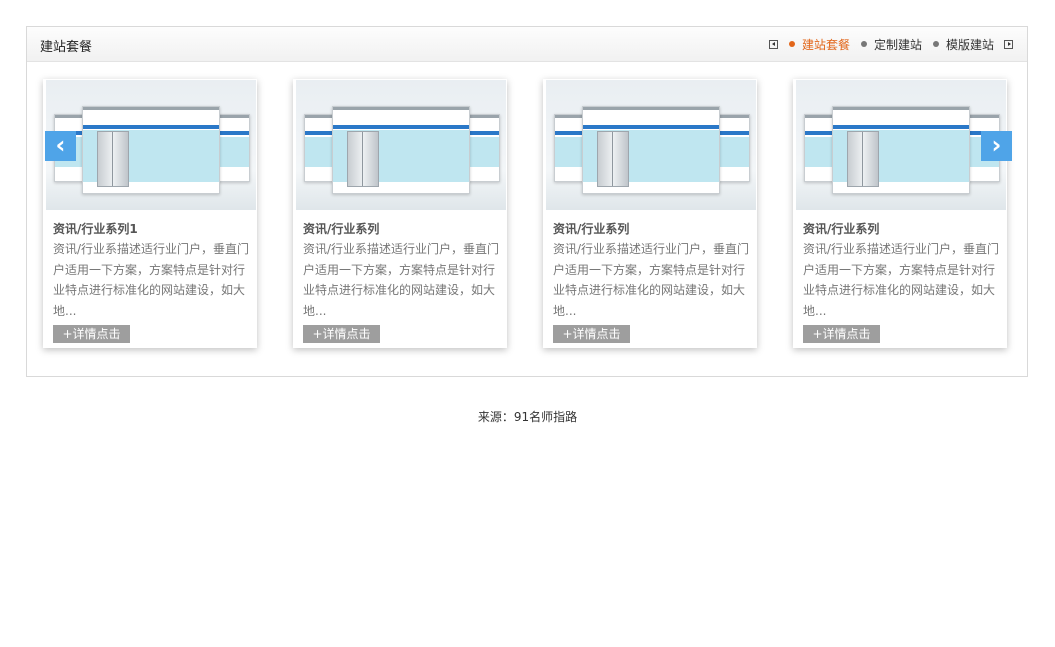 The image size is (1055, 647). What do you see at coordinates (969, 44) in the screenshot?
I see `tab-label: 模版建站` at bounding box center [969, 44].